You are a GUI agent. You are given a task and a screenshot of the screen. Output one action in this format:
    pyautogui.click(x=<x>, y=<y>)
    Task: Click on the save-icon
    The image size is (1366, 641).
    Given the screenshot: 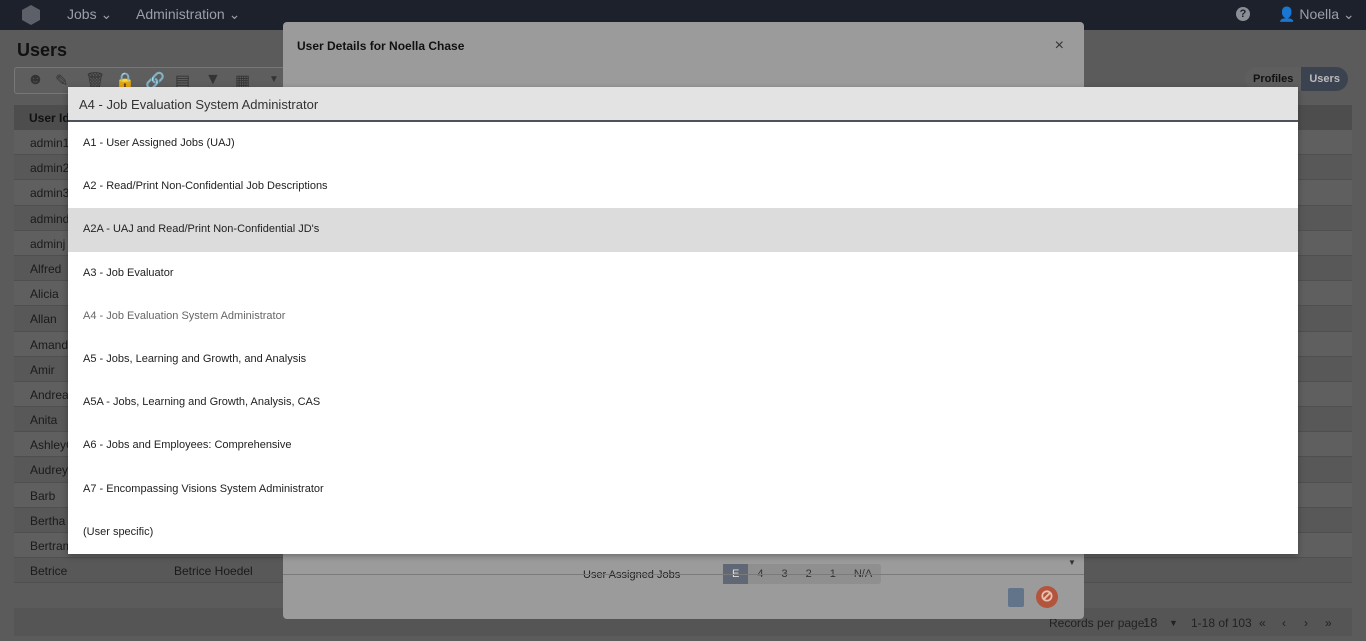 What is the action you would take?
    pyautogui.click(x=1016, y=597)
    